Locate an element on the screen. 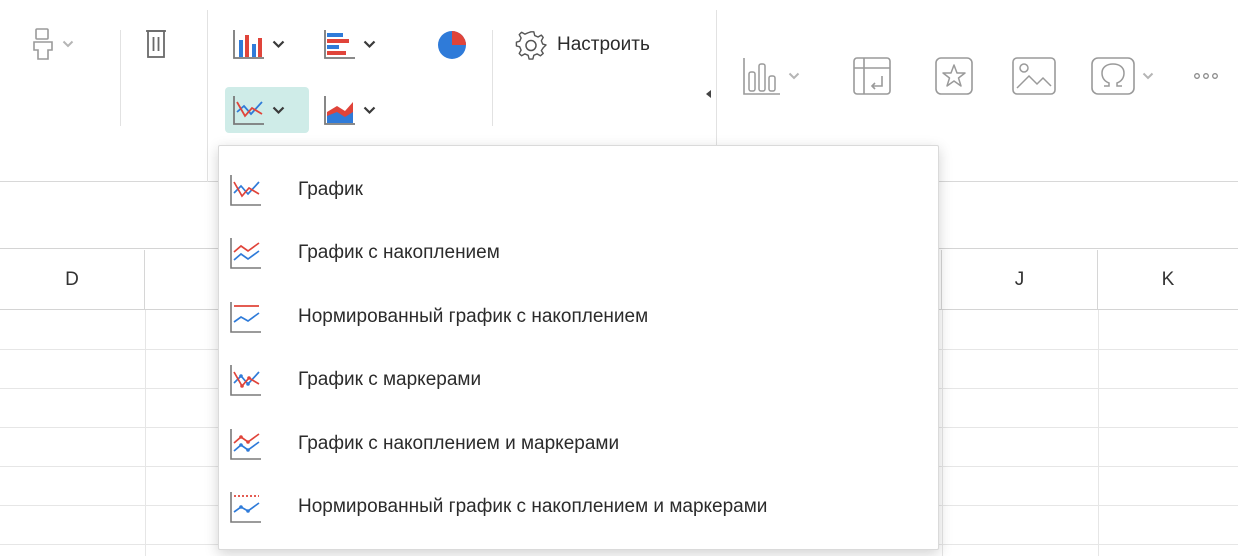  star-icon is located at coordinates (954, 76).